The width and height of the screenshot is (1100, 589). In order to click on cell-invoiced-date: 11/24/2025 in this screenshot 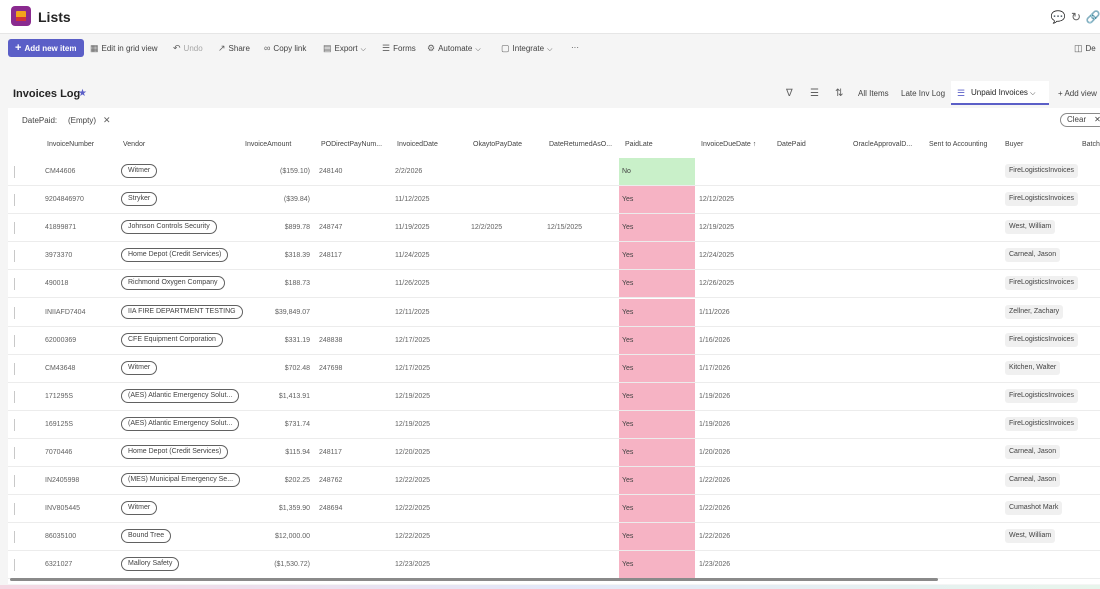, I will do `click(412, 255)`.